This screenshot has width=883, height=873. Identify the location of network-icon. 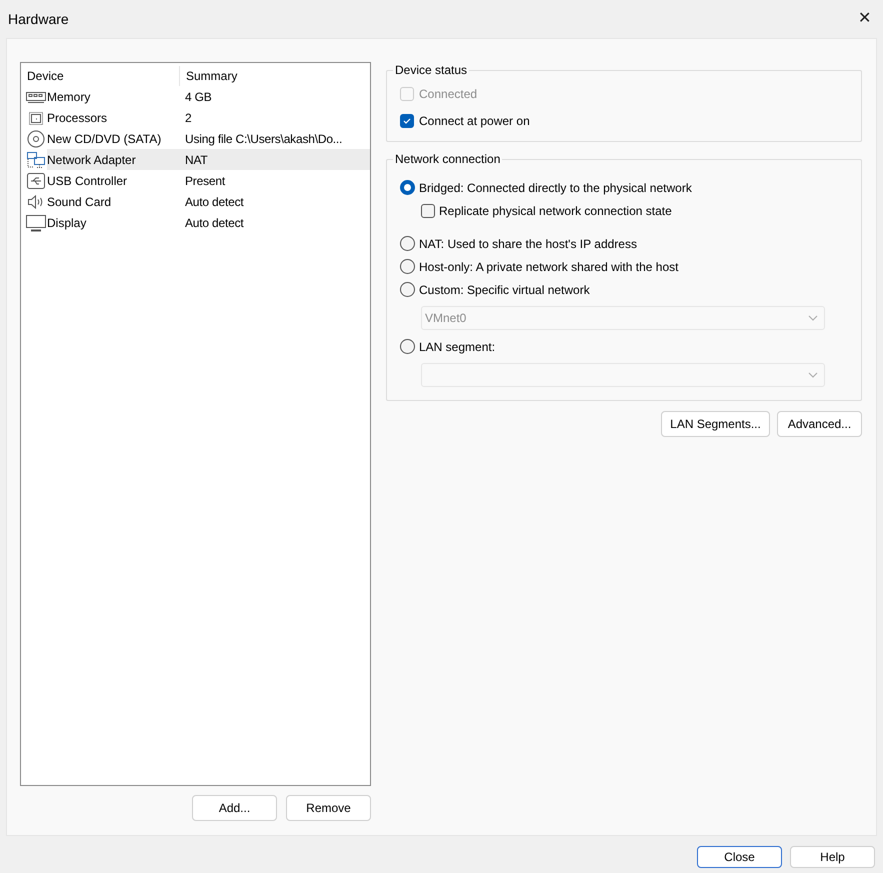
(36, 159).